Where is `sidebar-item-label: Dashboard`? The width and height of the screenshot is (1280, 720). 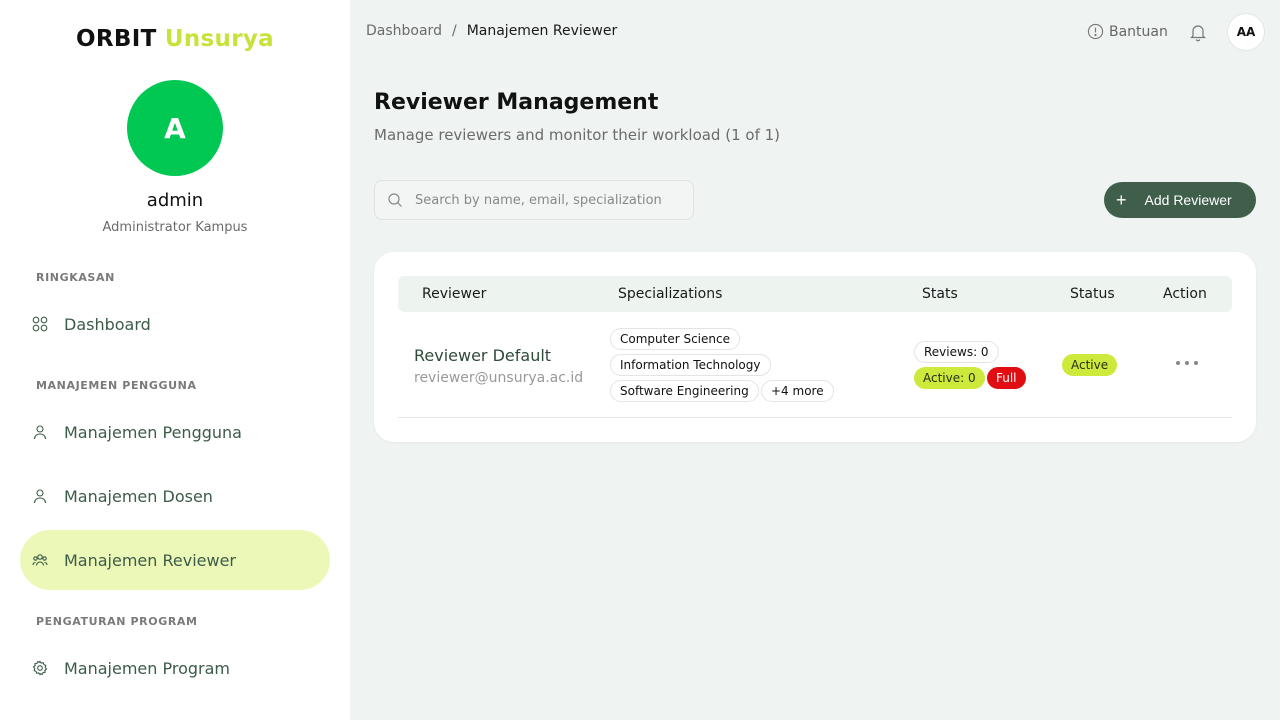
sidebar-item-label: Dashboard is located at coordinates (107, 324).